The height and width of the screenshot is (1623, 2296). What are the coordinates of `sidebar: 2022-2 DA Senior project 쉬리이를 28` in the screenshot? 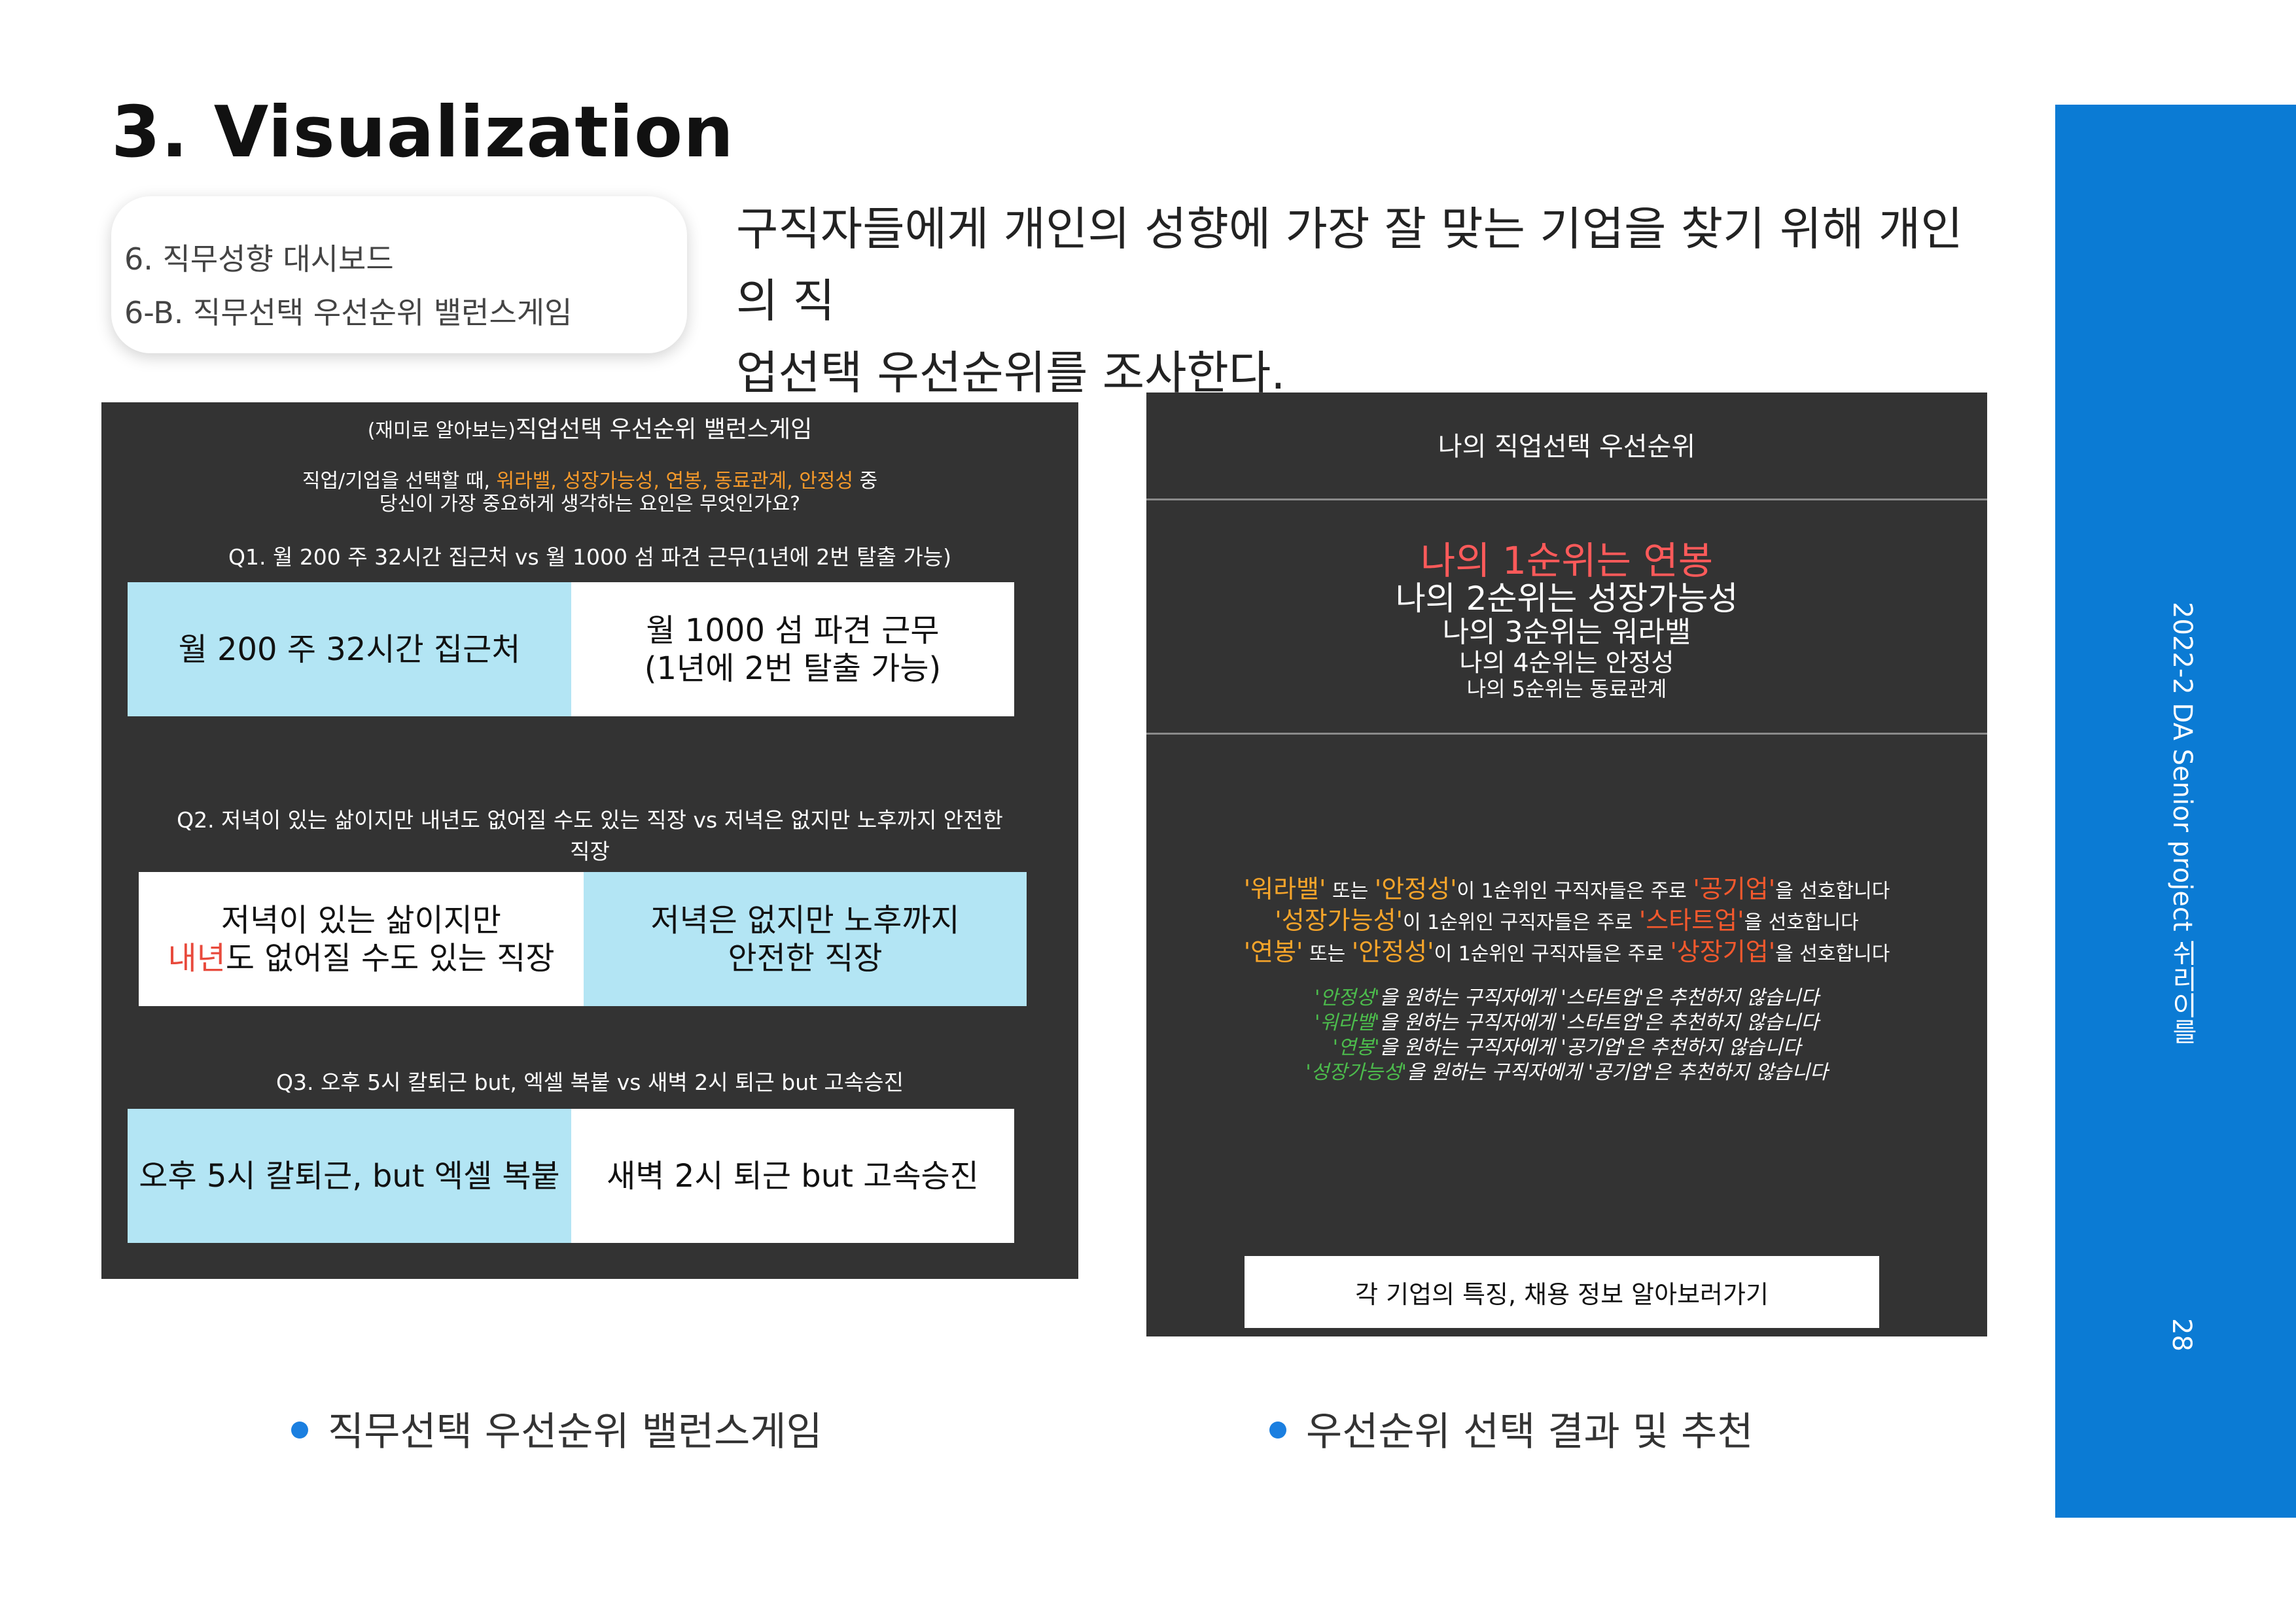 It's located at (2175, 812).